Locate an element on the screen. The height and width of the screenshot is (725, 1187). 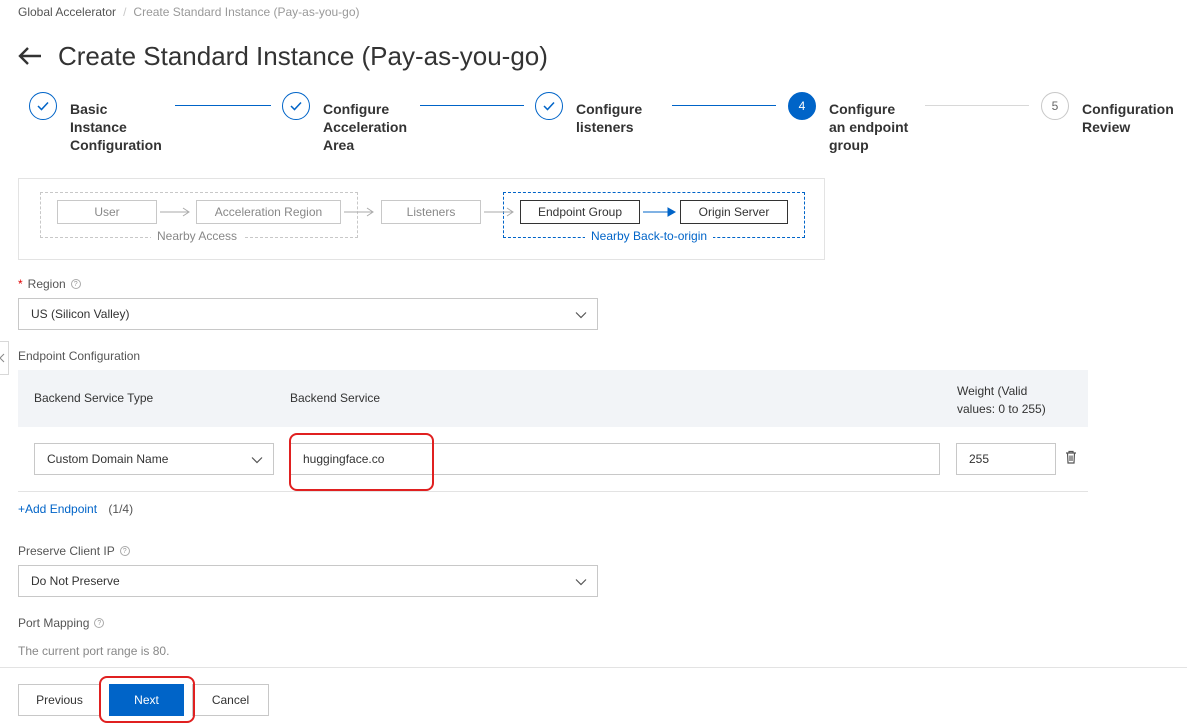
column-header-weight: Weight (Valid values: 0 to 255) is located at coordinates (1001, 400).